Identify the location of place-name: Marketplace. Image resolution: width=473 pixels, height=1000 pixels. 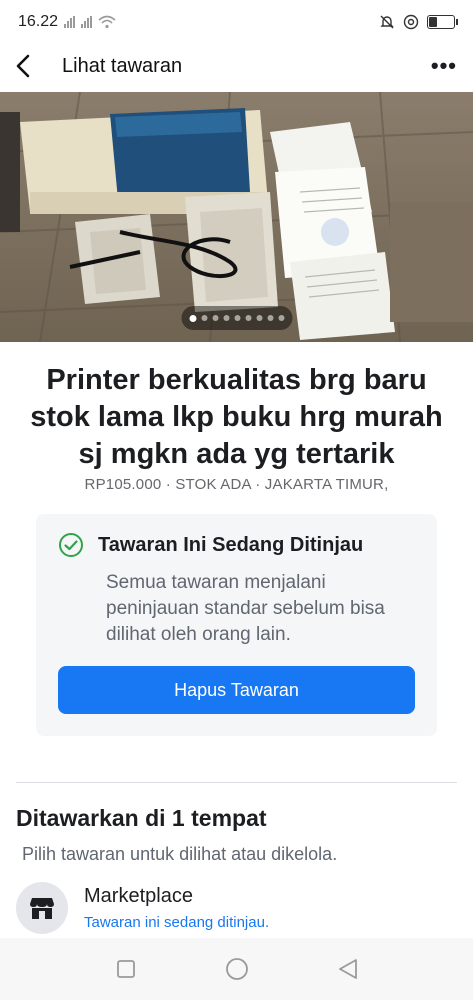
(138, 896).